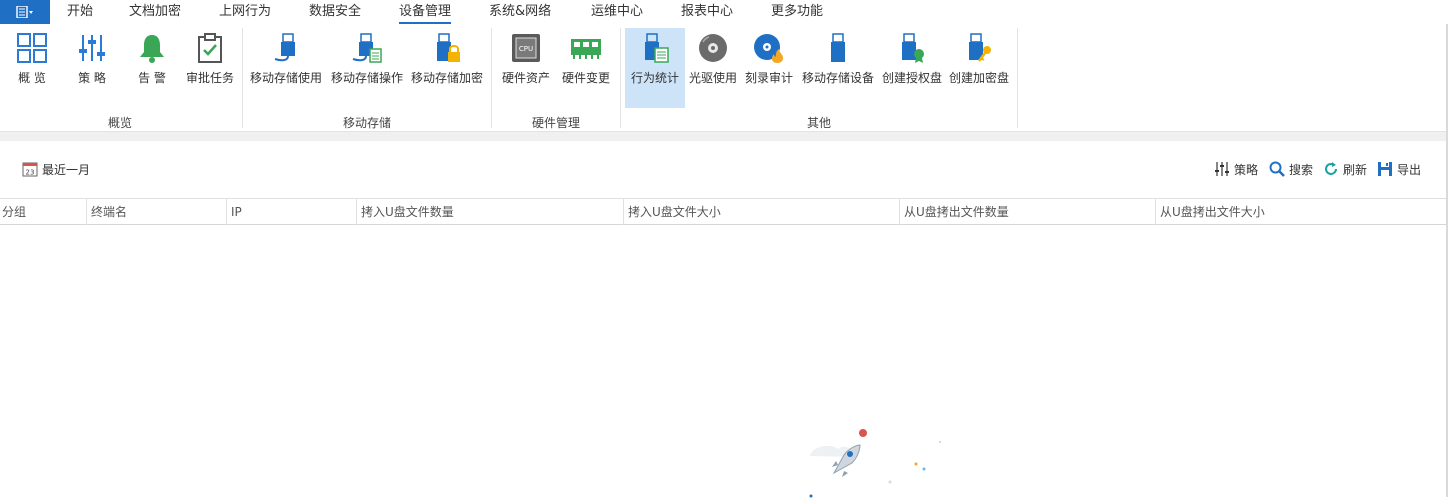 The height and width of the screenshot is (501, 1448). What do you see at coordinates (152, 68) in the screenshot?
I see `ribbon-alert-button: 告 警` at bounding box center [152, 68].